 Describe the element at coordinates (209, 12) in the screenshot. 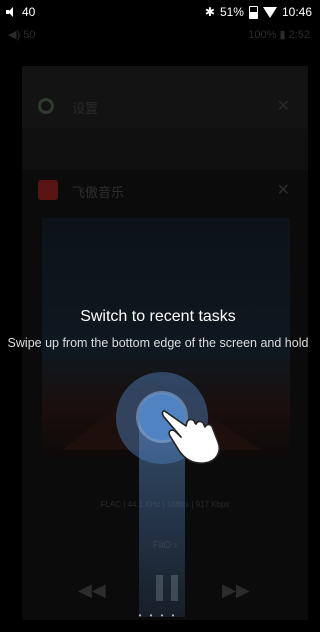

I see `bluetooth-icon: ✱` at that location.